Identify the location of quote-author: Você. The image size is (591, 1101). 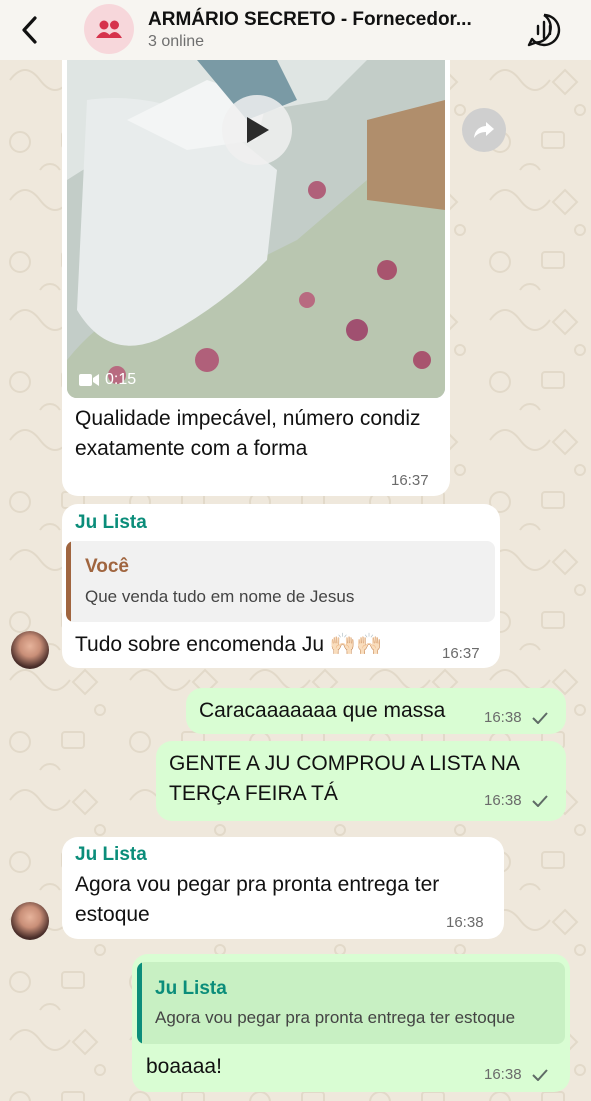
(107, 566).